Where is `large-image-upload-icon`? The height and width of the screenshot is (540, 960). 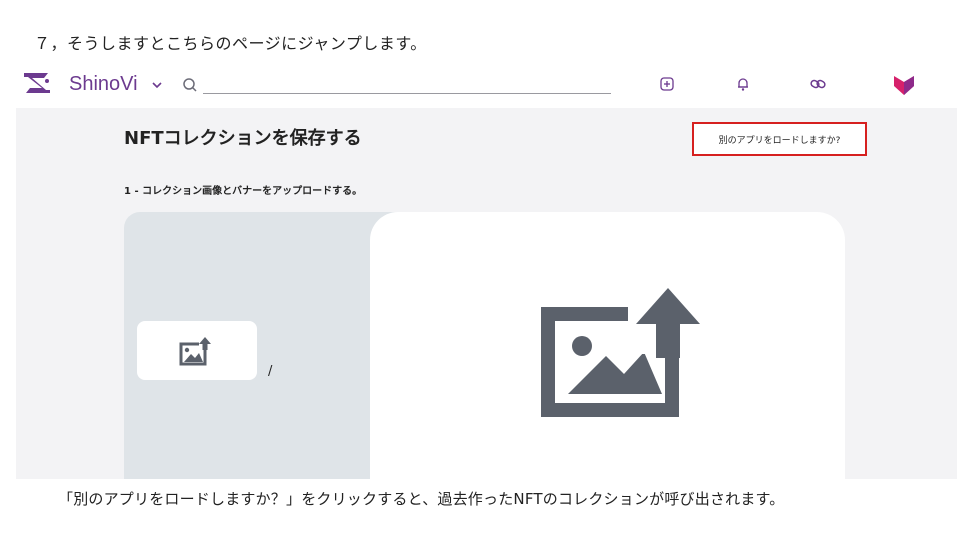
large-image-upload-icon is located at coordinates (622, 351).